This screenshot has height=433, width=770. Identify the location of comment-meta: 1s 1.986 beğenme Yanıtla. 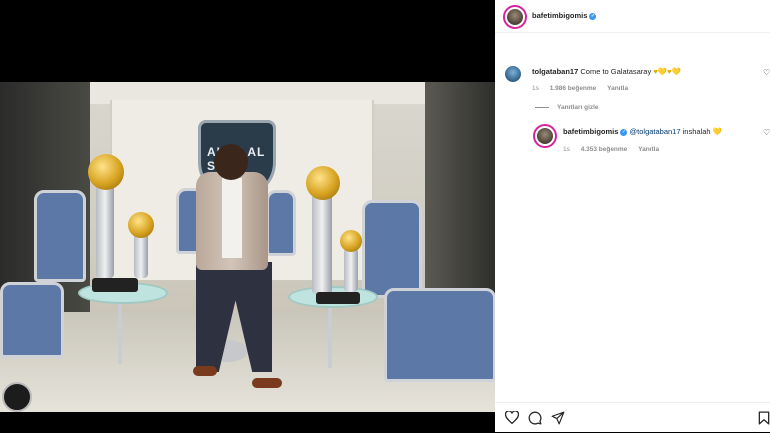
(584, 88).